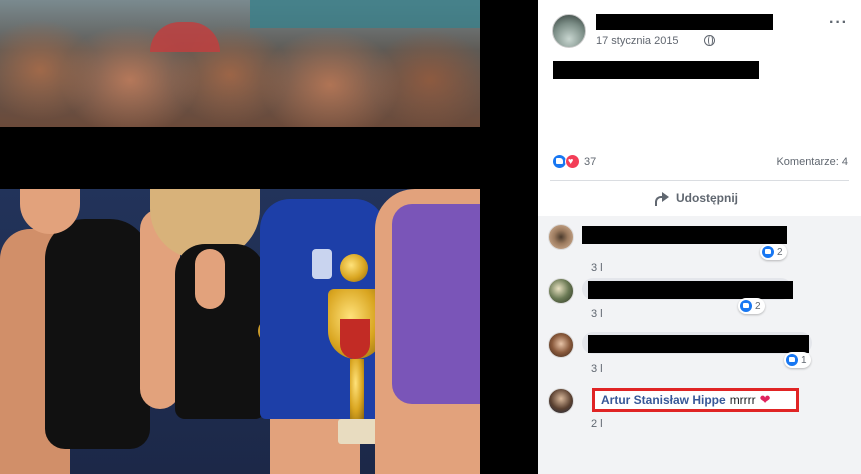 Image resolution: width=861 pixels, height=474 pixels. I want to click on photo-hand-peace, so click(210, 279).